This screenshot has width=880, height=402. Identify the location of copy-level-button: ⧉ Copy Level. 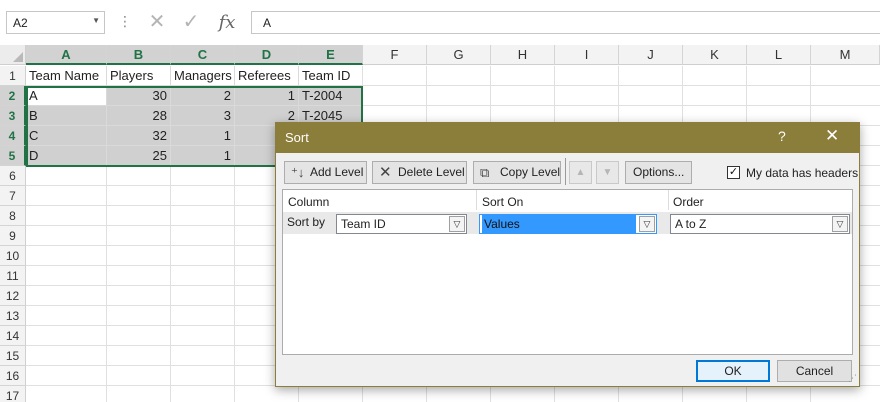
(517, 172).